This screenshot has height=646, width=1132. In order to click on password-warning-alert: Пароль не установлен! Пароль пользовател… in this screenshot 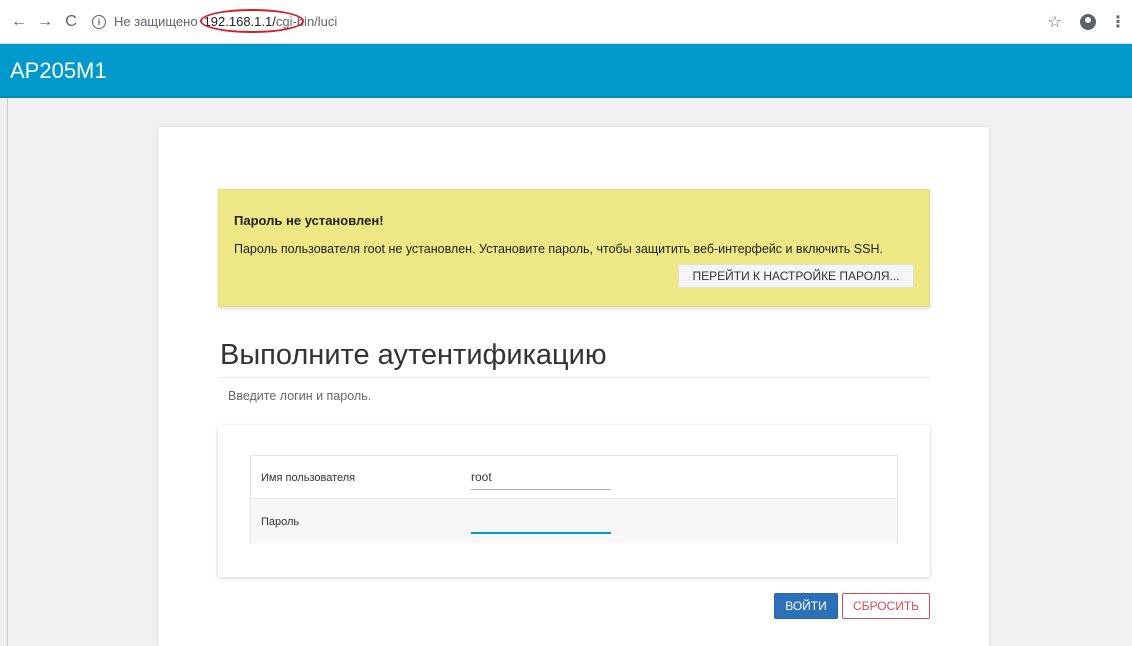, I will do `click(574, 248)`.